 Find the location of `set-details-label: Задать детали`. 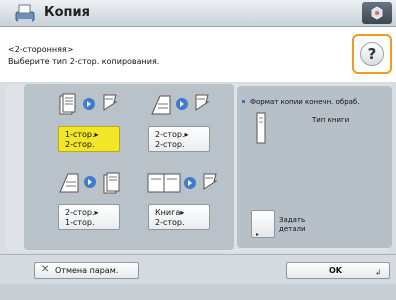

set-details-label: Задать детали is located at coordinates (292, 225).